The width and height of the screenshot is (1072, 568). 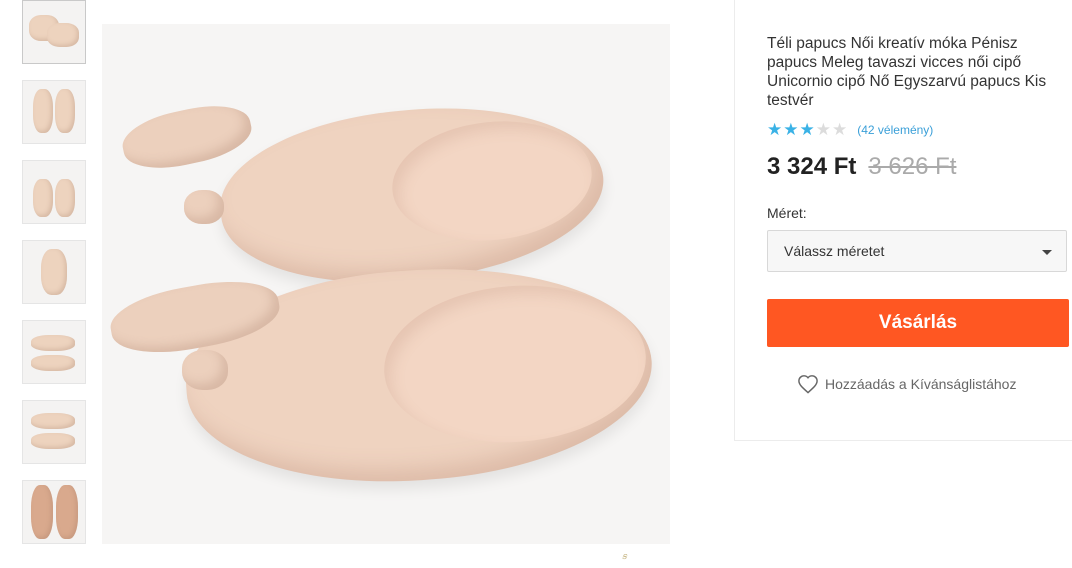 What do you see at coordinates (918, 323) in the screenshot?
I see `buy-button: Vásárlás` at bounding box center [918, 323].